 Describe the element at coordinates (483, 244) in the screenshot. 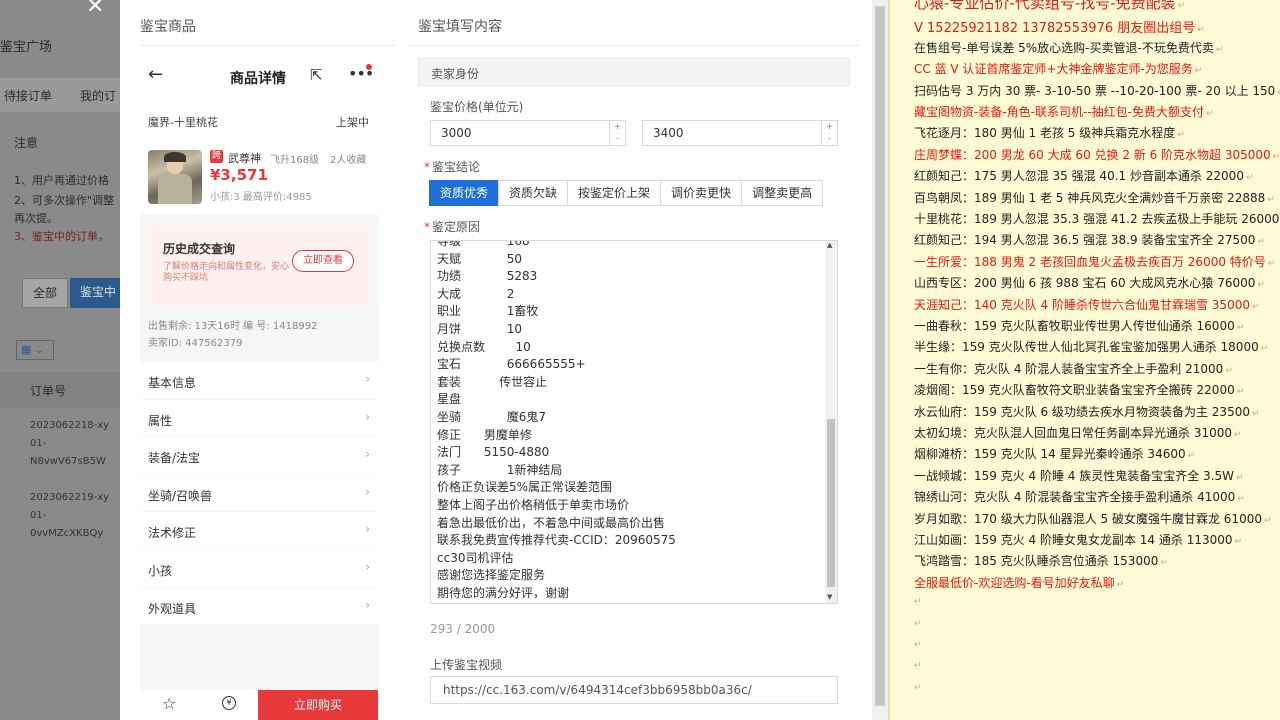

I see `reason-line: 等级 168` at that location.